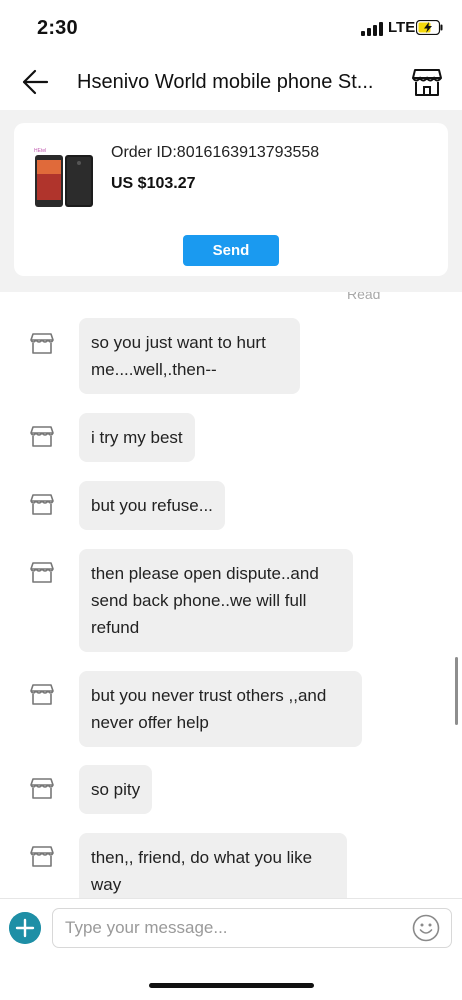 The width and height of the screenshot is (462, 1000). Describe the element at coordinates (40, 151) in the screenshot. I see `svg-text: HEtel` at that location.